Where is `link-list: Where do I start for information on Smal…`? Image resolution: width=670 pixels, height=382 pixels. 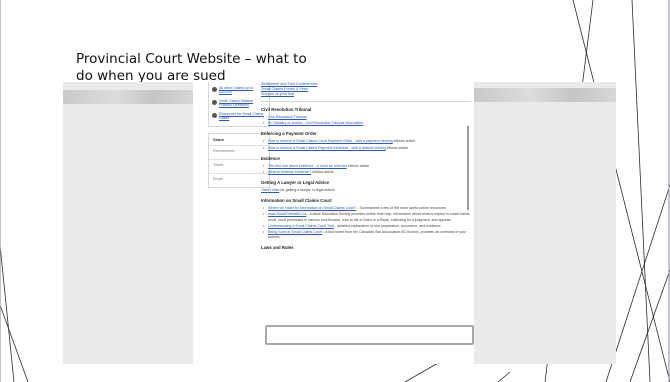 link-list: Where do I start for information on Smal… is located at coordinates (366, 223).